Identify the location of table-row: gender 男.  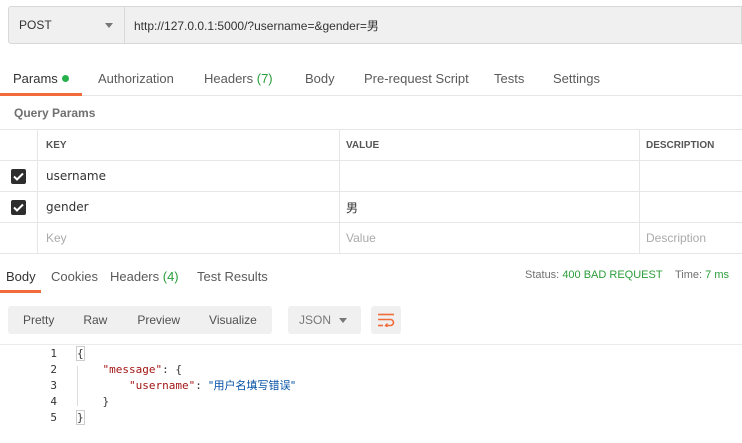
(371, 207).